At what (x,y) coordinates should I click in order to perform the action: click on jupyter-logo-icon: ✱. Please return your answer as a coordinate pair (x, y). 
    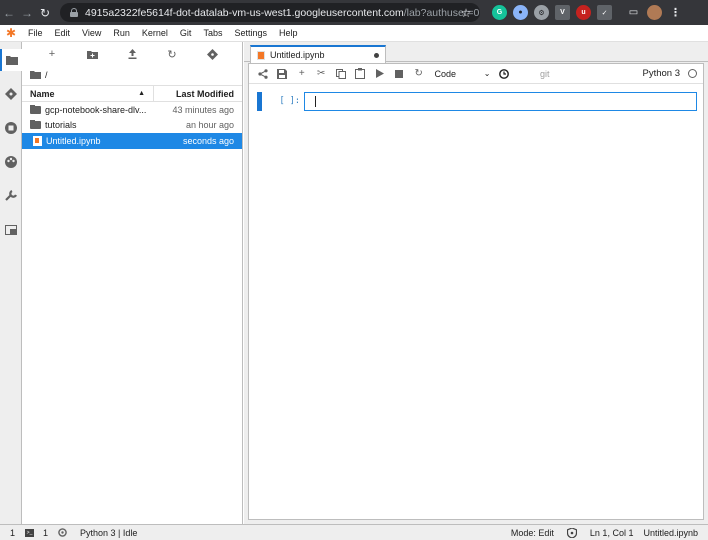
    Looking at the image, I should click on (11, 33).